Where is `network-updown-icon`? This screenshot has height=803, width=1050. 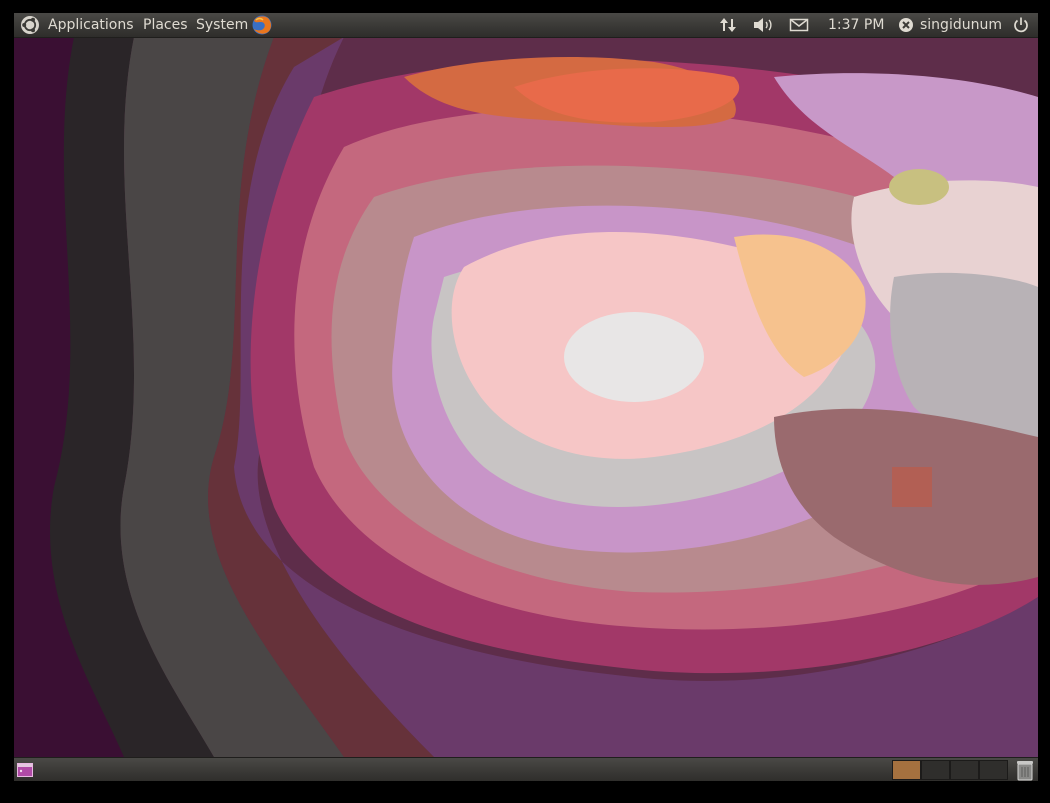 network-updown-icon is located at coordinates (728, 27).